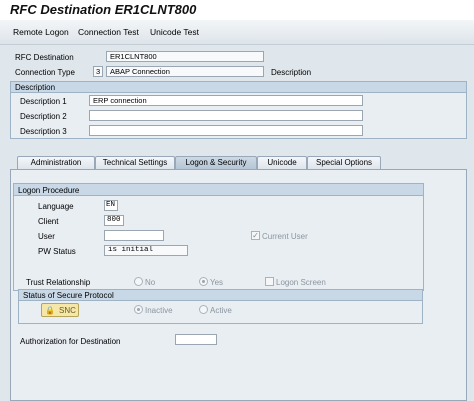 Image resolution: width=474 pixels, height=401 pixels. What do you see at coordinates (255, 235) in the screenshot?
I see `current-user-checkbox: ✓` at bounding box center [255, 235].